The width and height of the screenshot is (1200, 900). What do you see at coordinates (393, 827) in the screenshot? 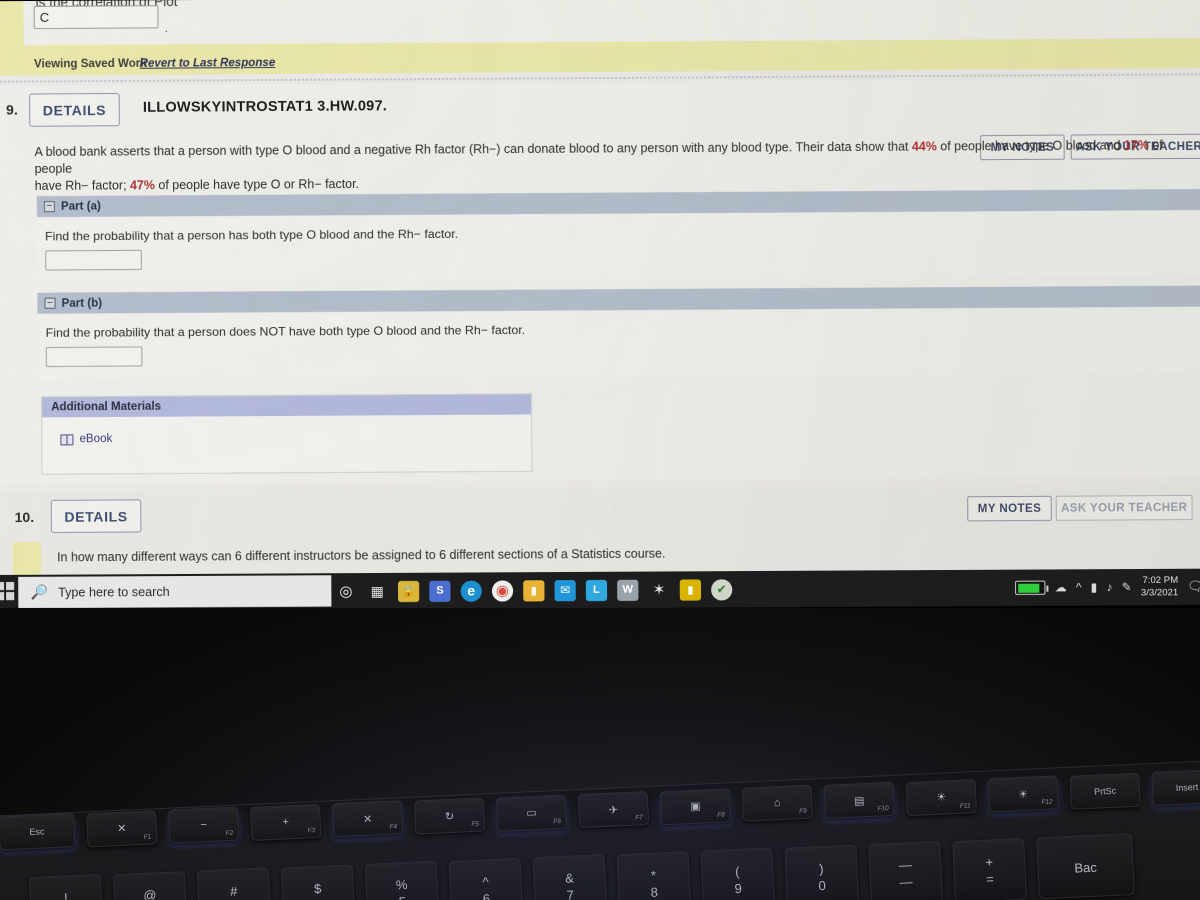
I see `microphone-mute-key-fn-label: F4` at bounding box center [393, 827].